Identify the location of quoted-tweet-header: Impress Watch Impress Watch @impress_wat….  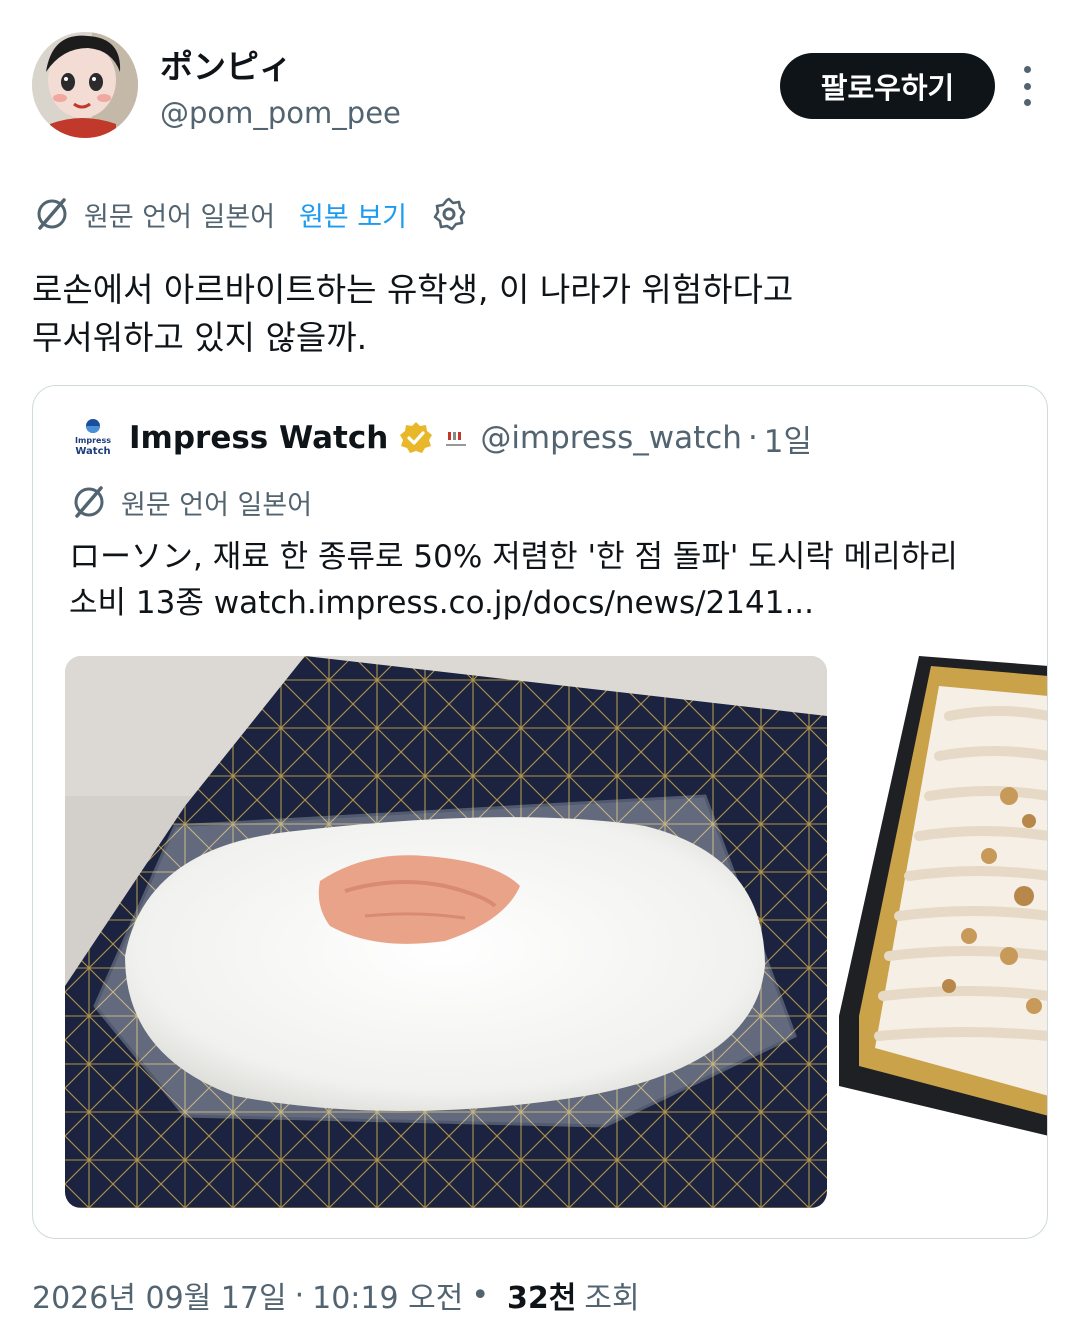
(441, 438).